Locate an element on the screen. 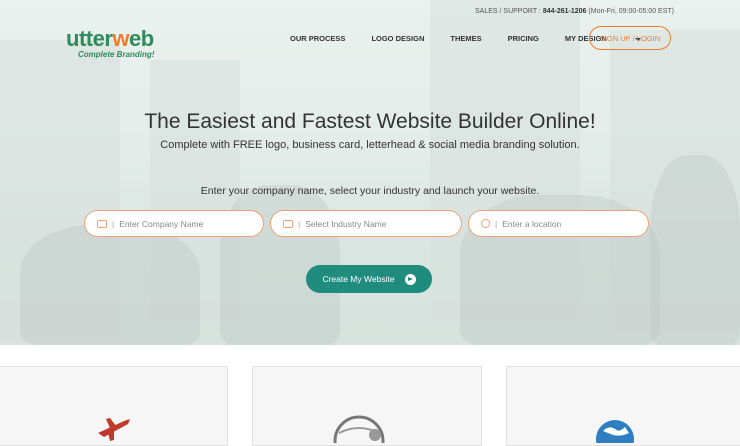 Image resolution: width=740 pixels, height=446 pixels. nav-logo-design: LOGO DESIGN is located at coordinates (397, 38).